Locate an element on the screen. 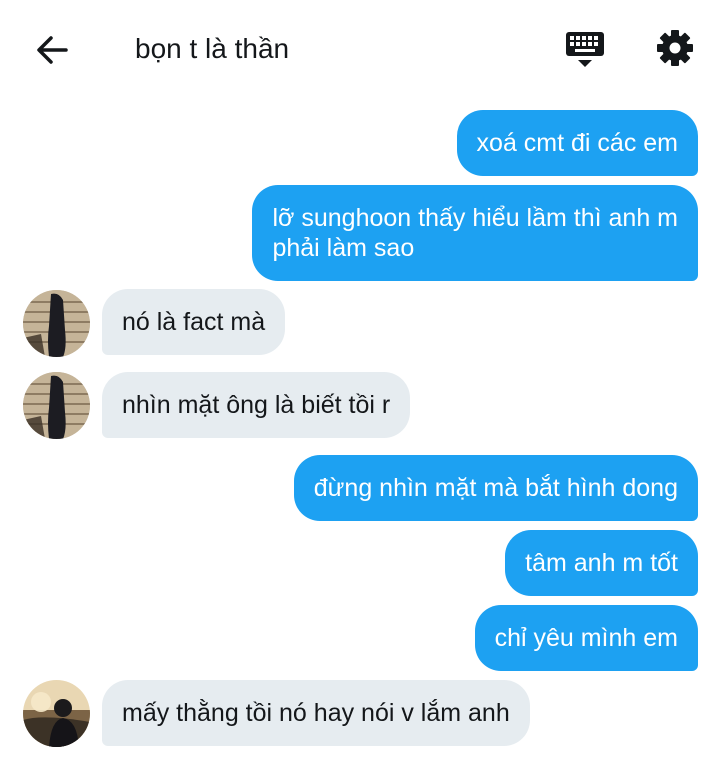  incoming-message: mấy thằng tồi nó hay nói v lắm anh is located at coordinates (316, 713).